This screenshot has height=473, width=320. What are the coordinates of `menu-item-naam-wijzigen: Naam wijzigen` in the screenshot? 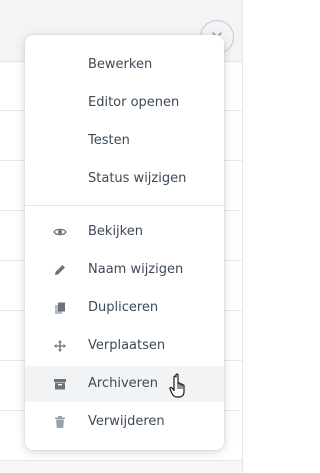 It's located at (124, 270).